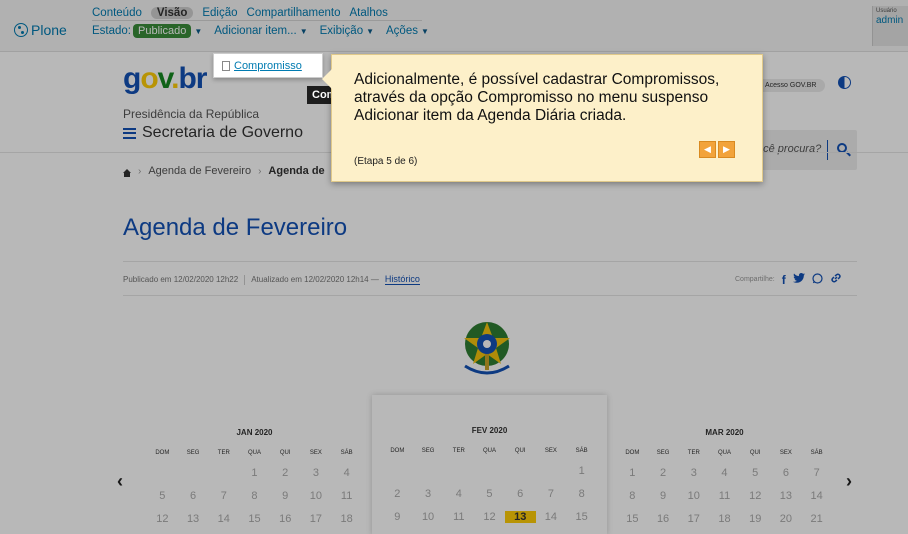 The width and height of the screenshot is (908, 534). What do you see at coordinates (347, 31) in the screenshot?
I see `display-menu: Exibição ▼` at bounding box center [347, 31].